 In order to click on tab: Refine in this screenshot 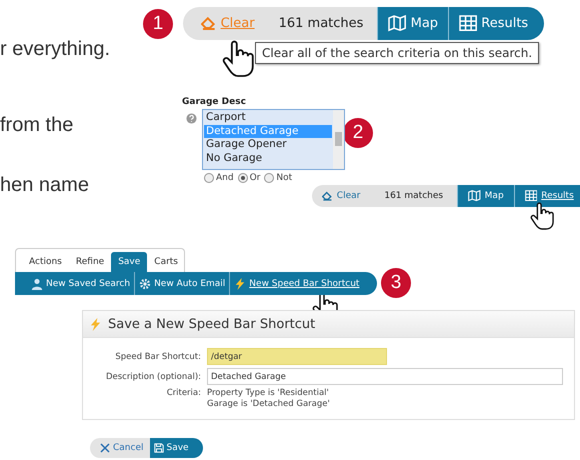, I will do `click(90, 262)`.